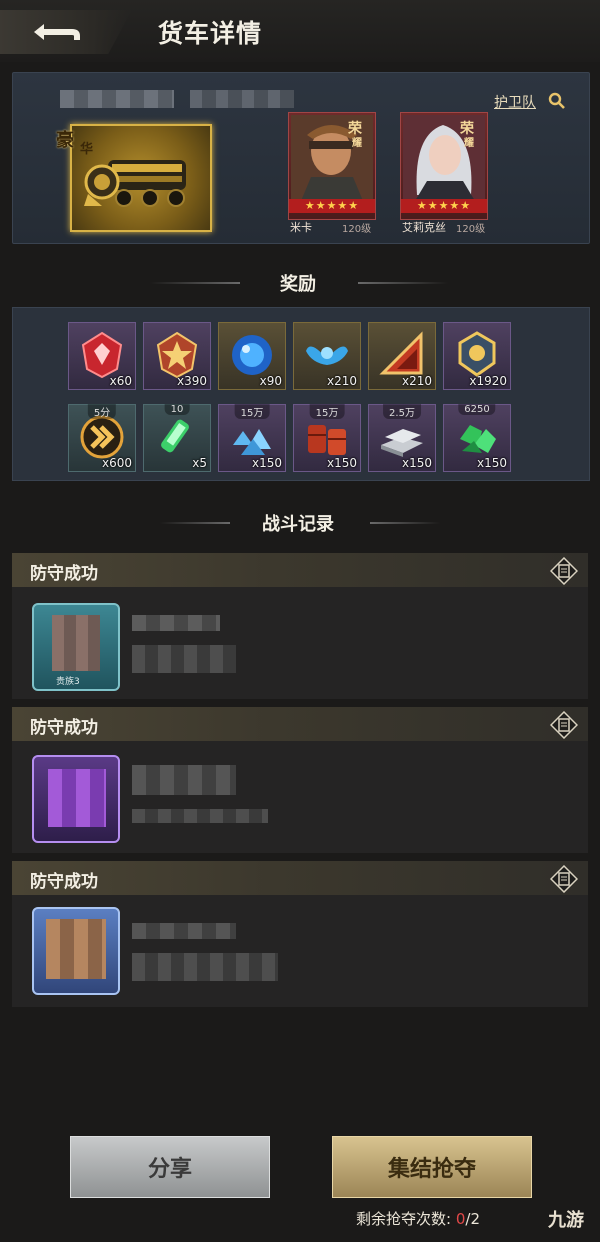  Describe the element at coordinates (515, 102) in the screenshot. I see `escort-link: 护卫队` at that location.